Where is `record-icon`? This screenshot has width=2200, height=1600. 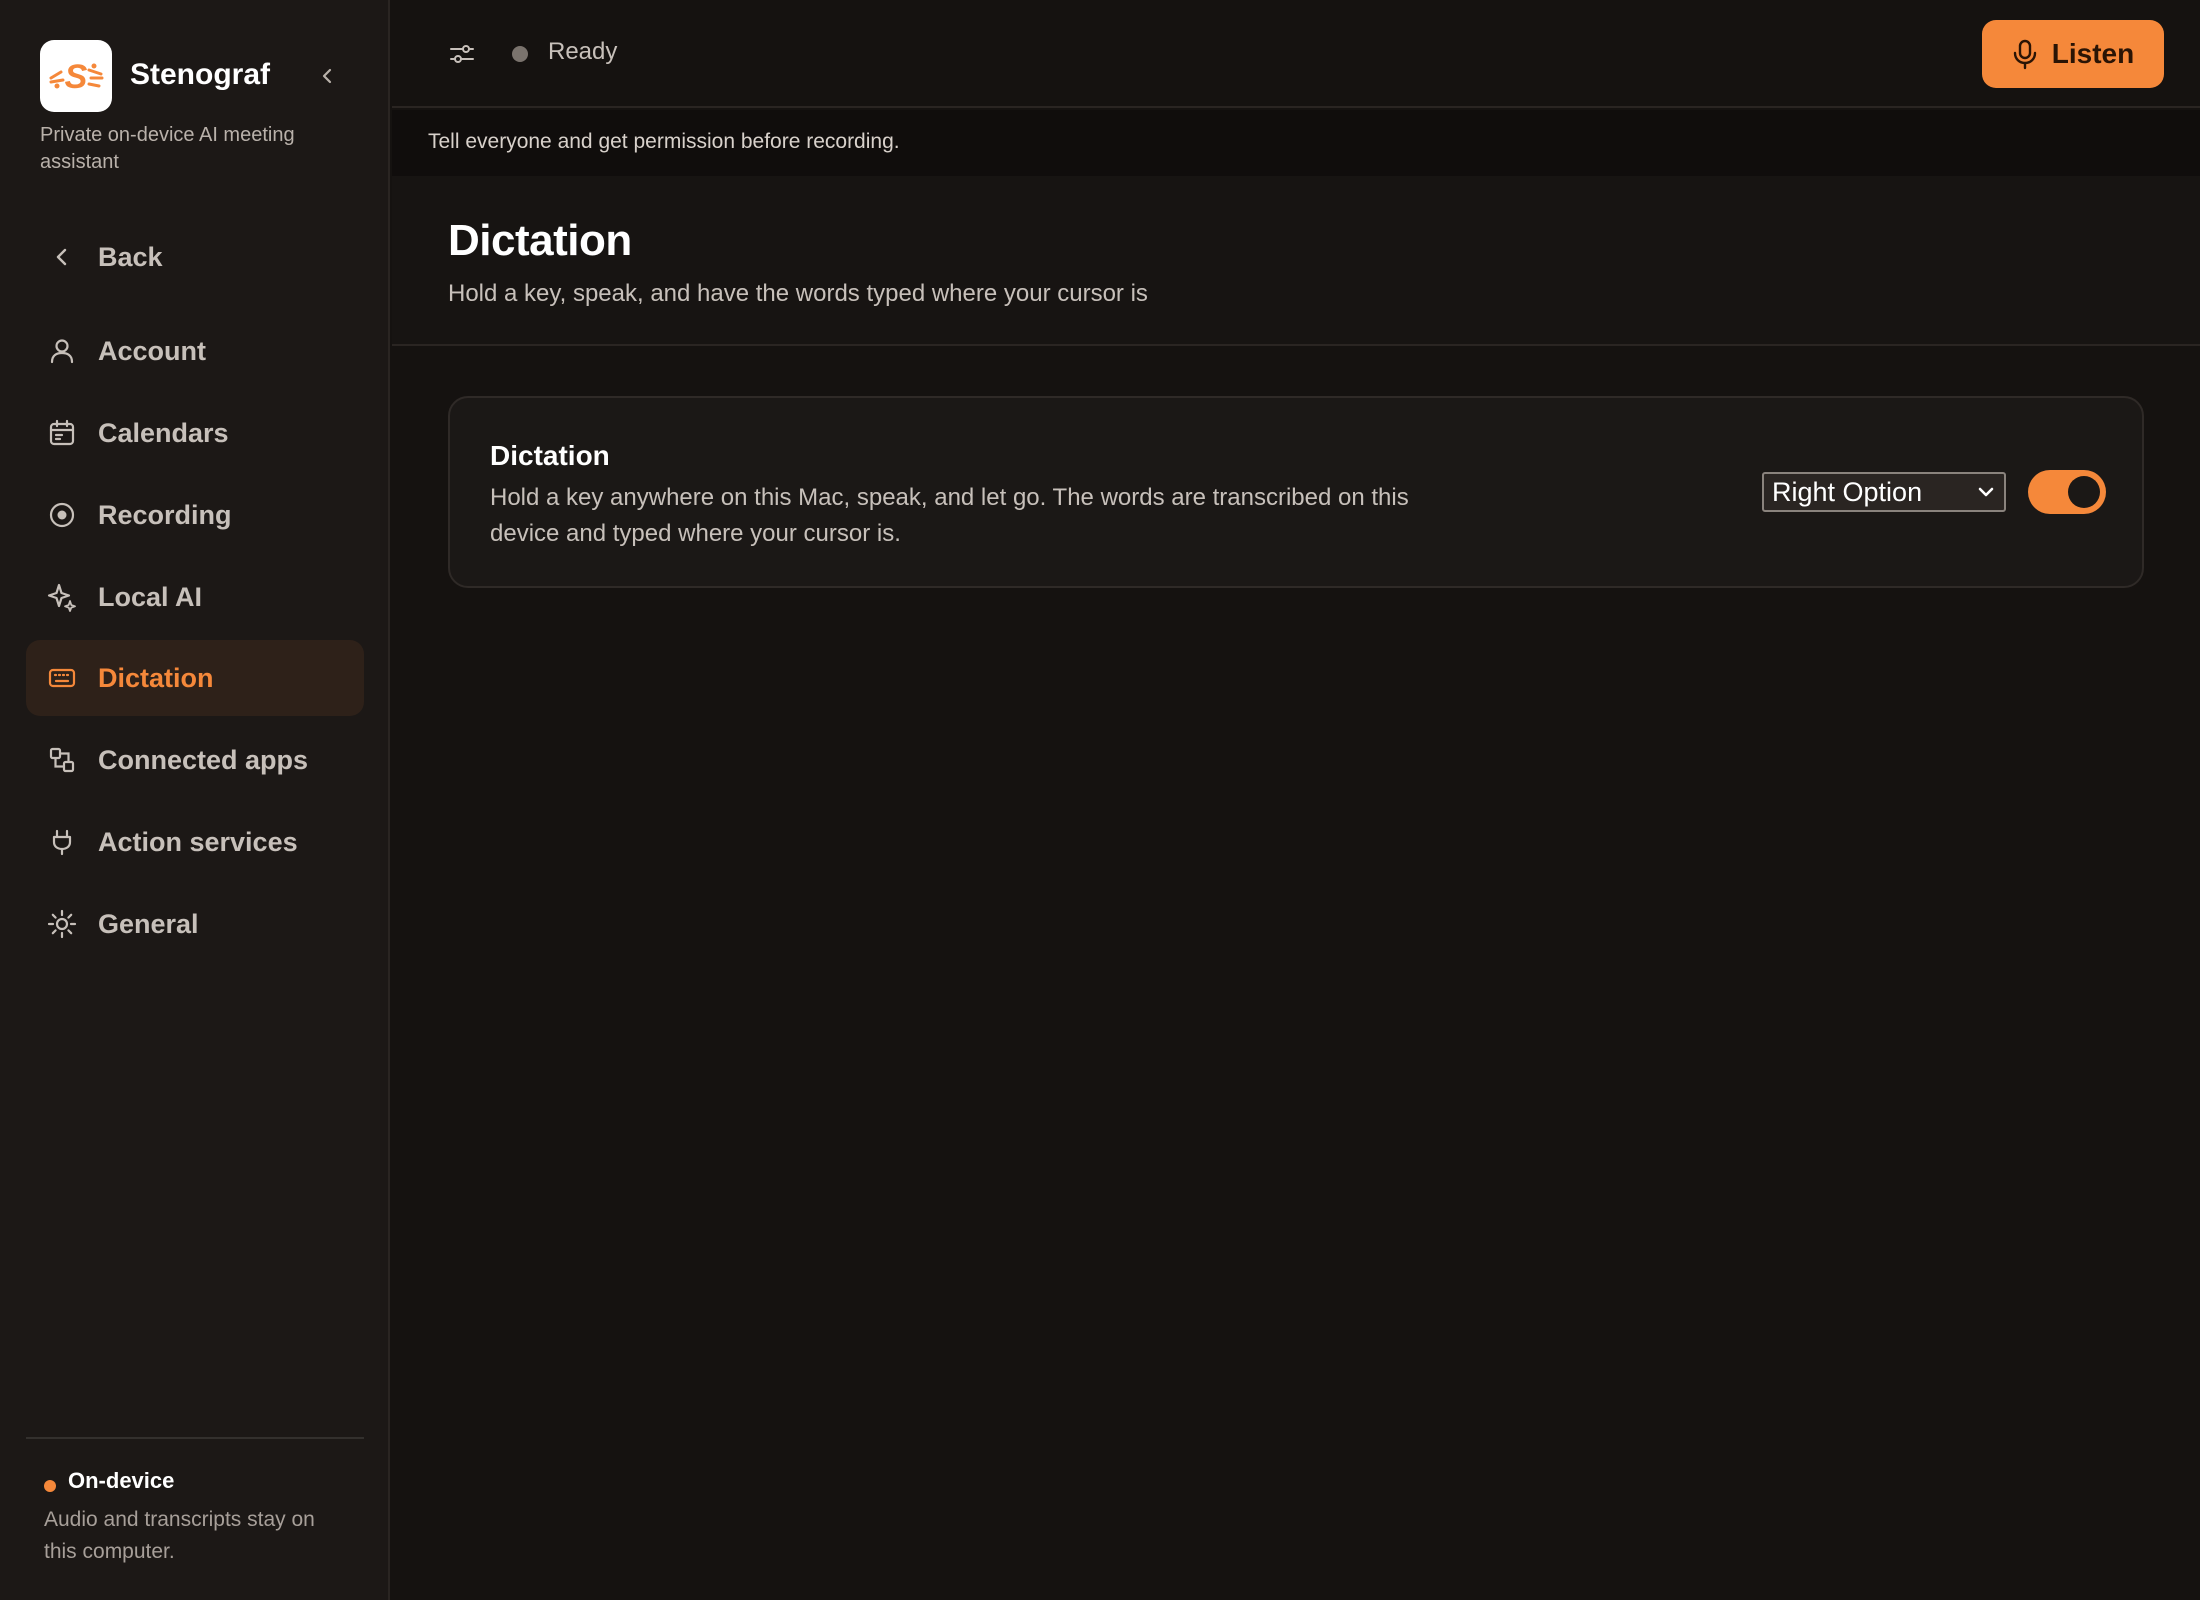
record-icon is located at coordinates (62, 515).